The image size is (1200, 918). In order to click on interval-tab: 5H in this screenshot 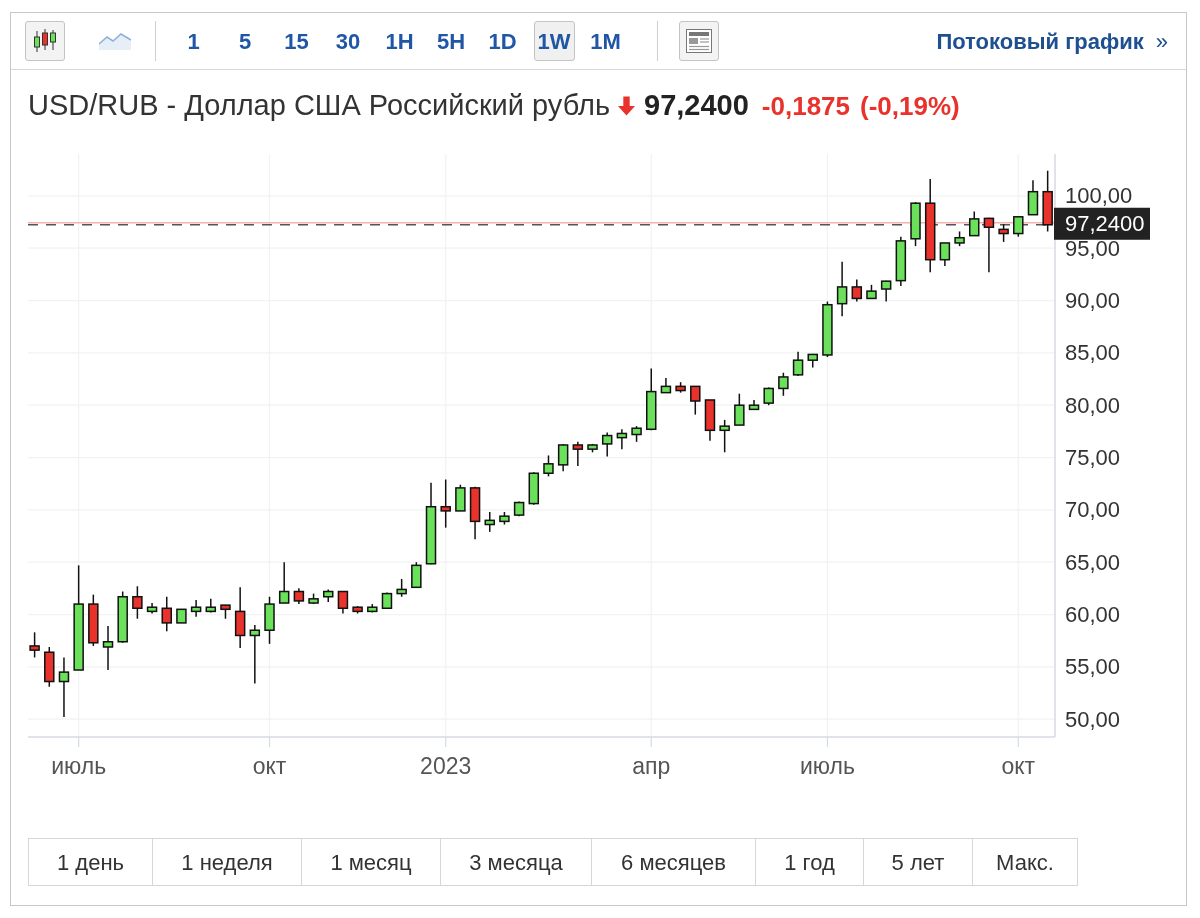, I will do `click(451, 41)`.